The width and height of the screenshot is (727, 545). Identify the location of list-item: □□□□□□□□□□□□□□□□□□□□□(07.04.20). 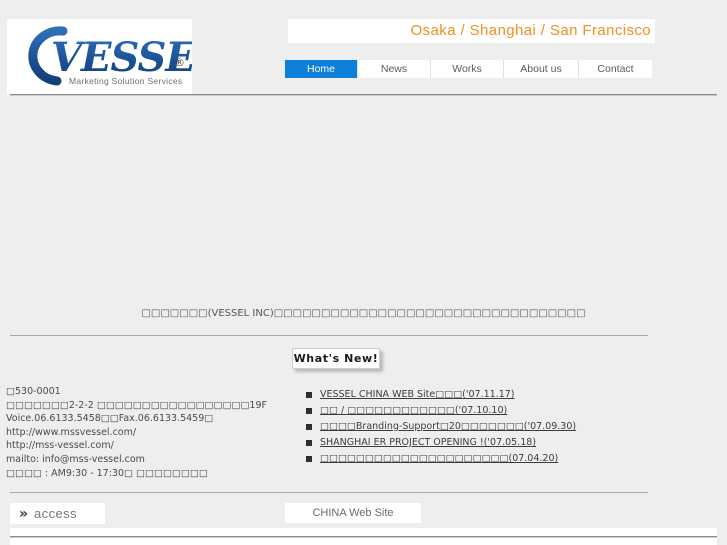
(476, 460).